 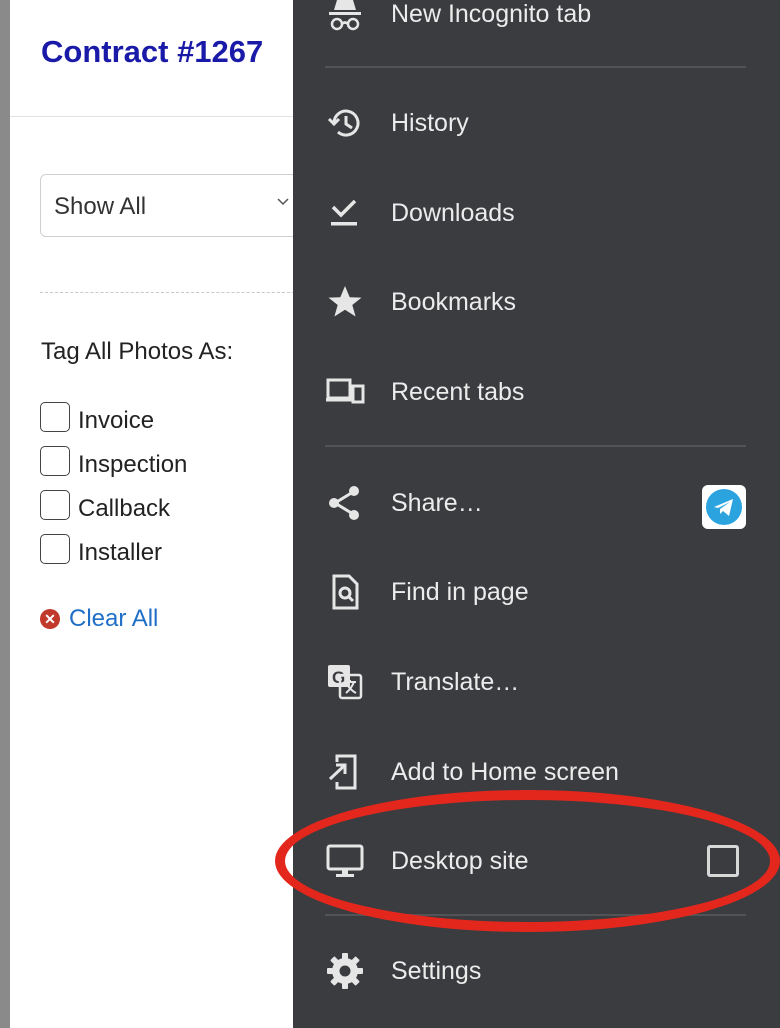 What do you see at coordinates (454, 302) in the screenshot?
I see `menu-item-label: Bookmarks` at bounding box center [454, 302].